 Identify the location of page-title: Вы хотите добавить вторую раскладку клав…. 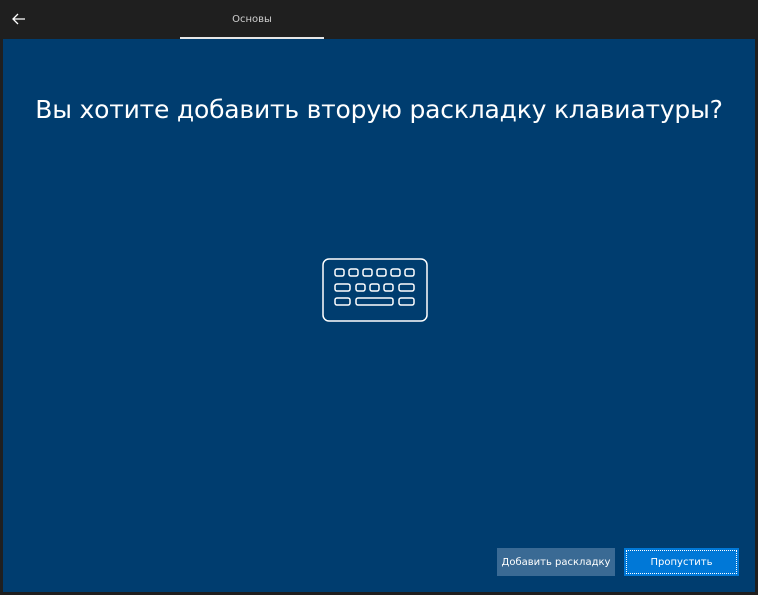
(379, 109).